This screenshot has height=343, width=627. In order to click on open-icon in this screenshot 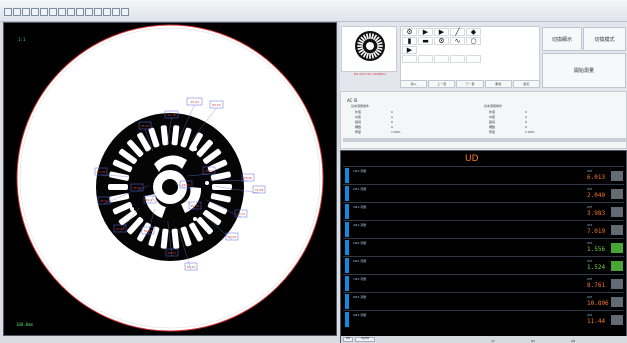, I will do `click(8, 12)`.